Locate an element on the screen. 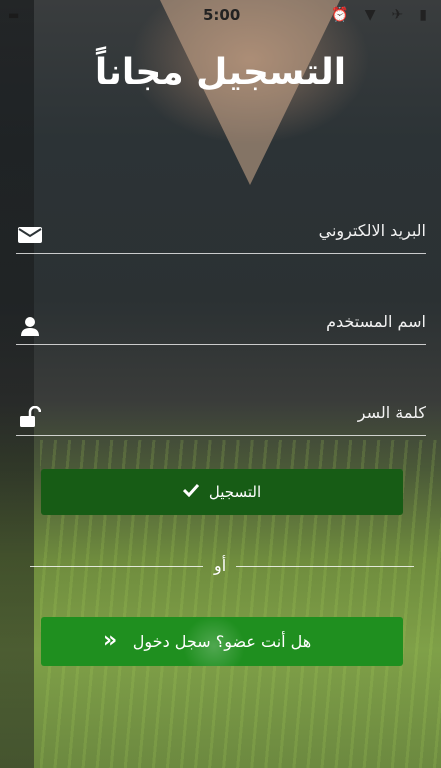 The height and width of the screenshot is (768, 441). or-label: أو is located at coordinates (220, 565).